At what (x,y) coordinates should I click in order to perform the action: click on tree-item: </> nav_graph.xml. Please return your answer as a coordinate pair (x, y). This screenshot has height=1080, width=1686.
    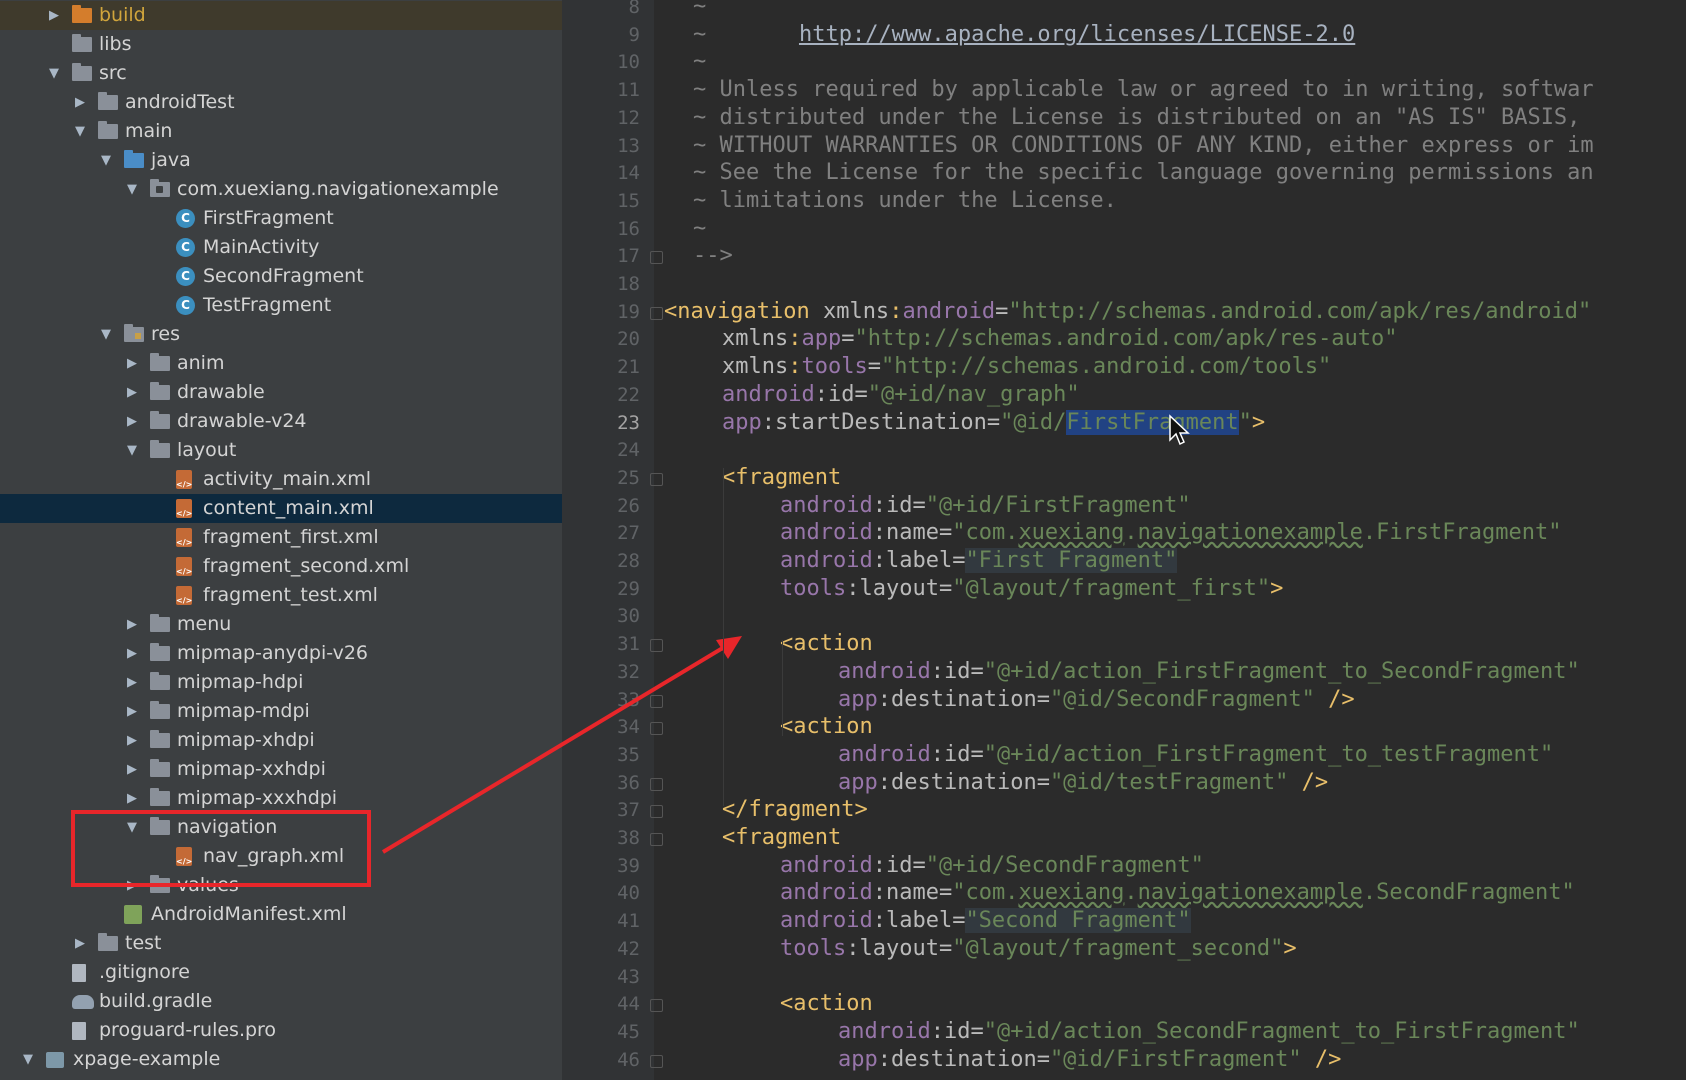
    Looking at the image, I should click on (281, 856).